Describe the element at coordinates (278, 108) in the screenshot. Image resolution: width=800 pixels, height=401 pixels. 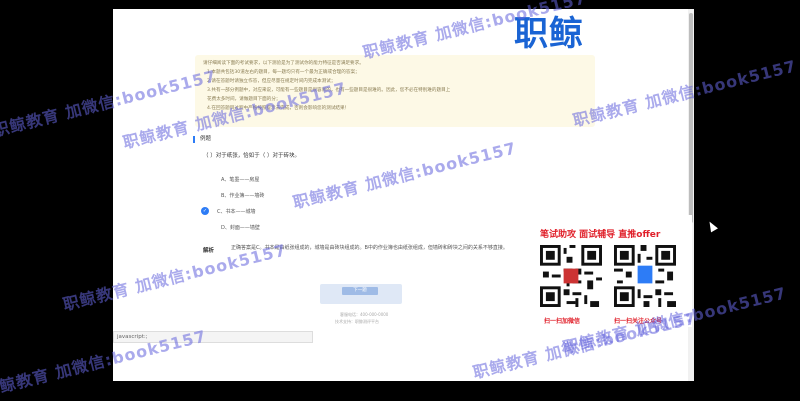
I see `notice-line-6: 4.在回答题目过程中严格按照提示去完成，否则会影响您的测试结果！` at that location.